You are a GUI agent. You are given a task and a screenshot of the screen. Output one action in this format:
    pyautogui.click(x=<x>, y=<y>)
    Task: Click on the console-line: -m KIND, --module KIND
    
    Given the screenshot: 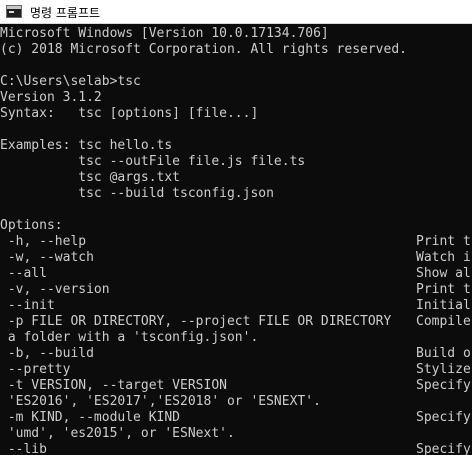 What is the action you would take?
    pyautogui.click(x=90, y=417)
    